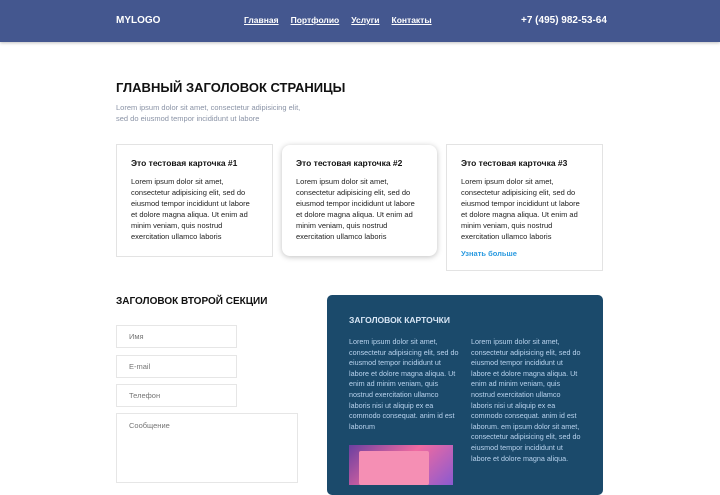  What do you see at coordinates (184, 163) in the screenshot?
I see `card-title: Это тестовая карточка #1` at bounding box center [184, 163].